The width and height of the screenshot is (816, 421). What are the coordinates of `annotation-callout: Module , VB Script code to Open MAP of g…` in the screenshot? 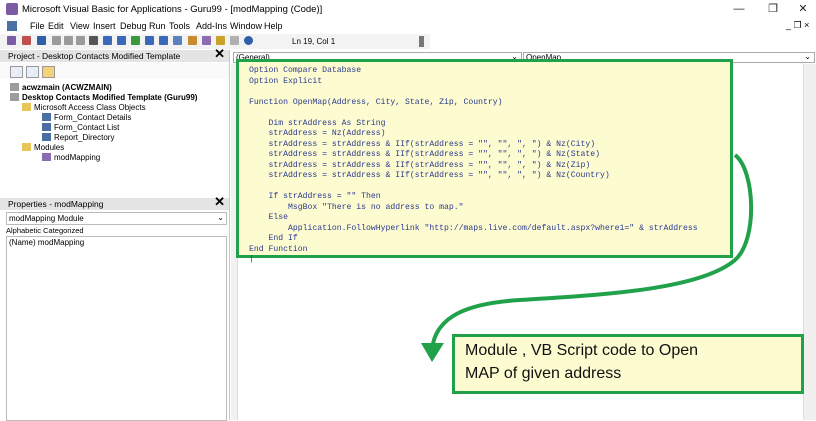 It's located at (628, 364).